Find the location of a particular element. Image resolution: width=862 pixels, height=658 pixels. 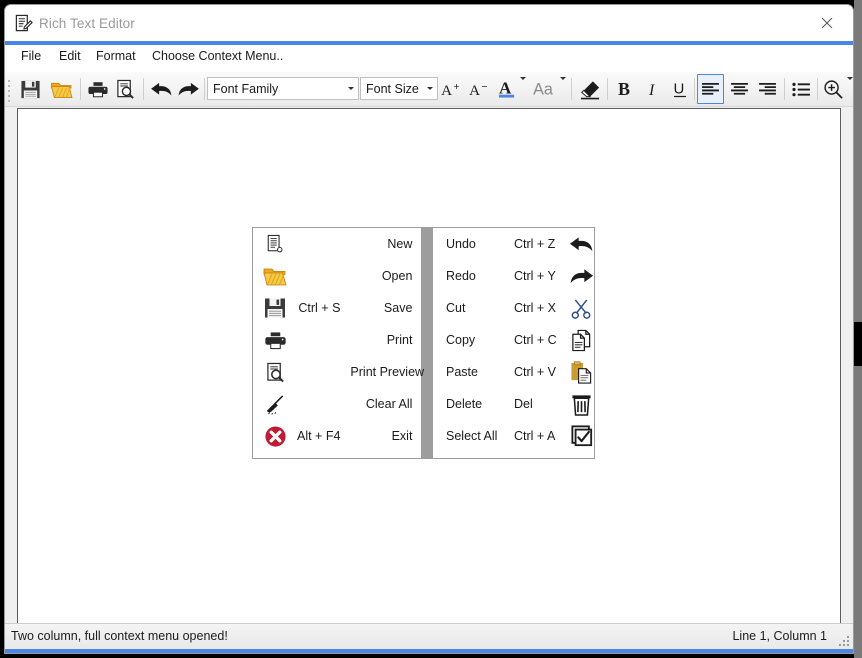

menu-edit: Edit is located at coordinates (70, 58).